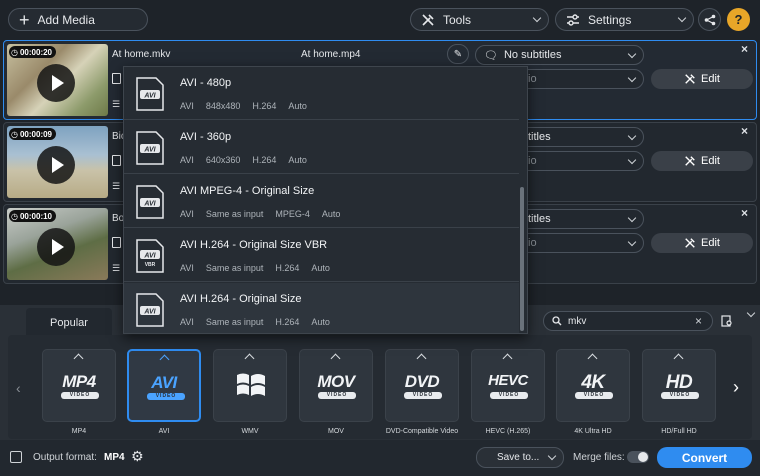 The image size is (760, 476). Describe the element at coordinates (522, 259) in the screenshot. I see `dropdown-scrollbar` at that location.